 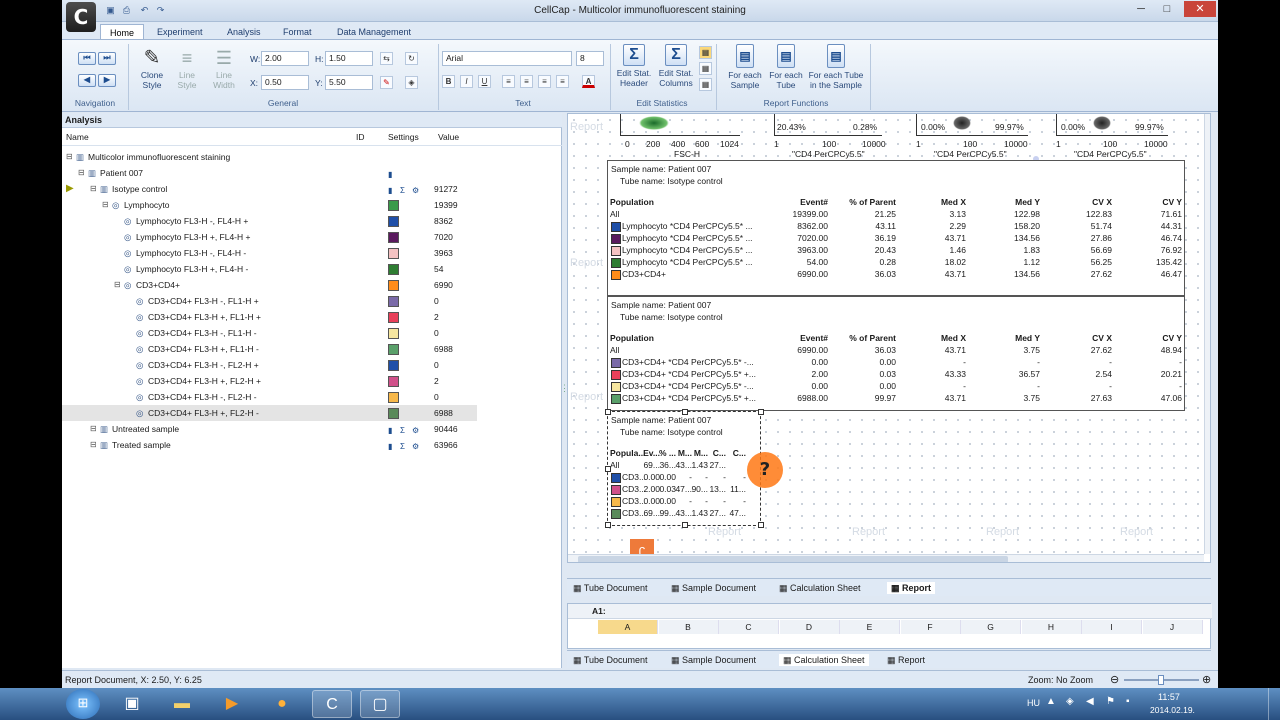 I want to click on for-each-tube-in-sample-button: ▤ For each Tube in the Sample, so click(x=836, y=67).